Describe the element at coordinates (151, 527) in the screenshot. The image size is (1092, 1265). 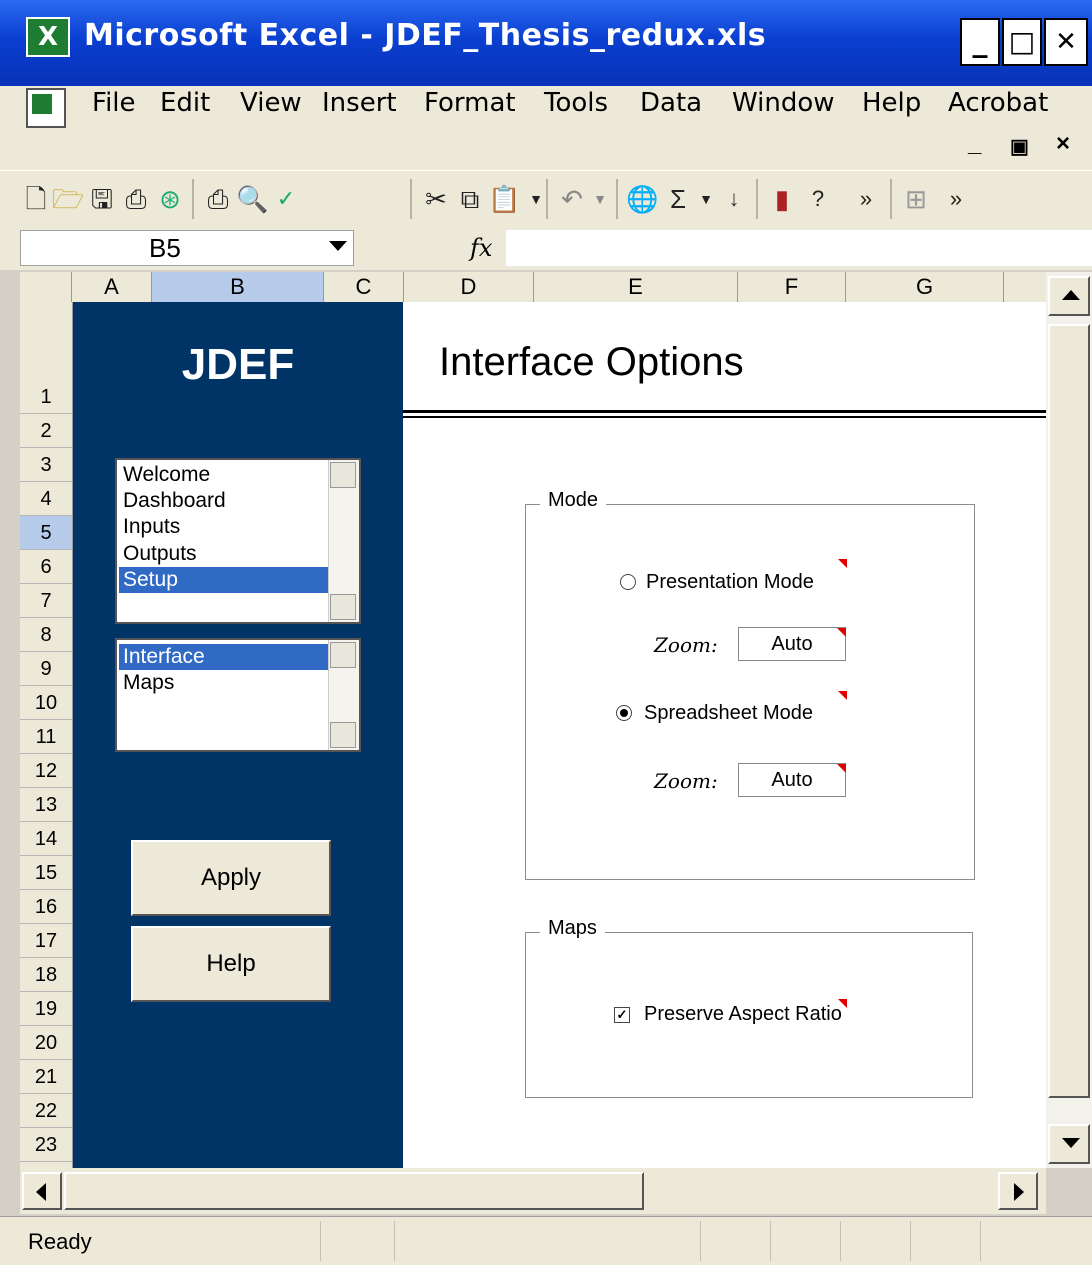
I see `list-item-inputs: Inputs` at that location.